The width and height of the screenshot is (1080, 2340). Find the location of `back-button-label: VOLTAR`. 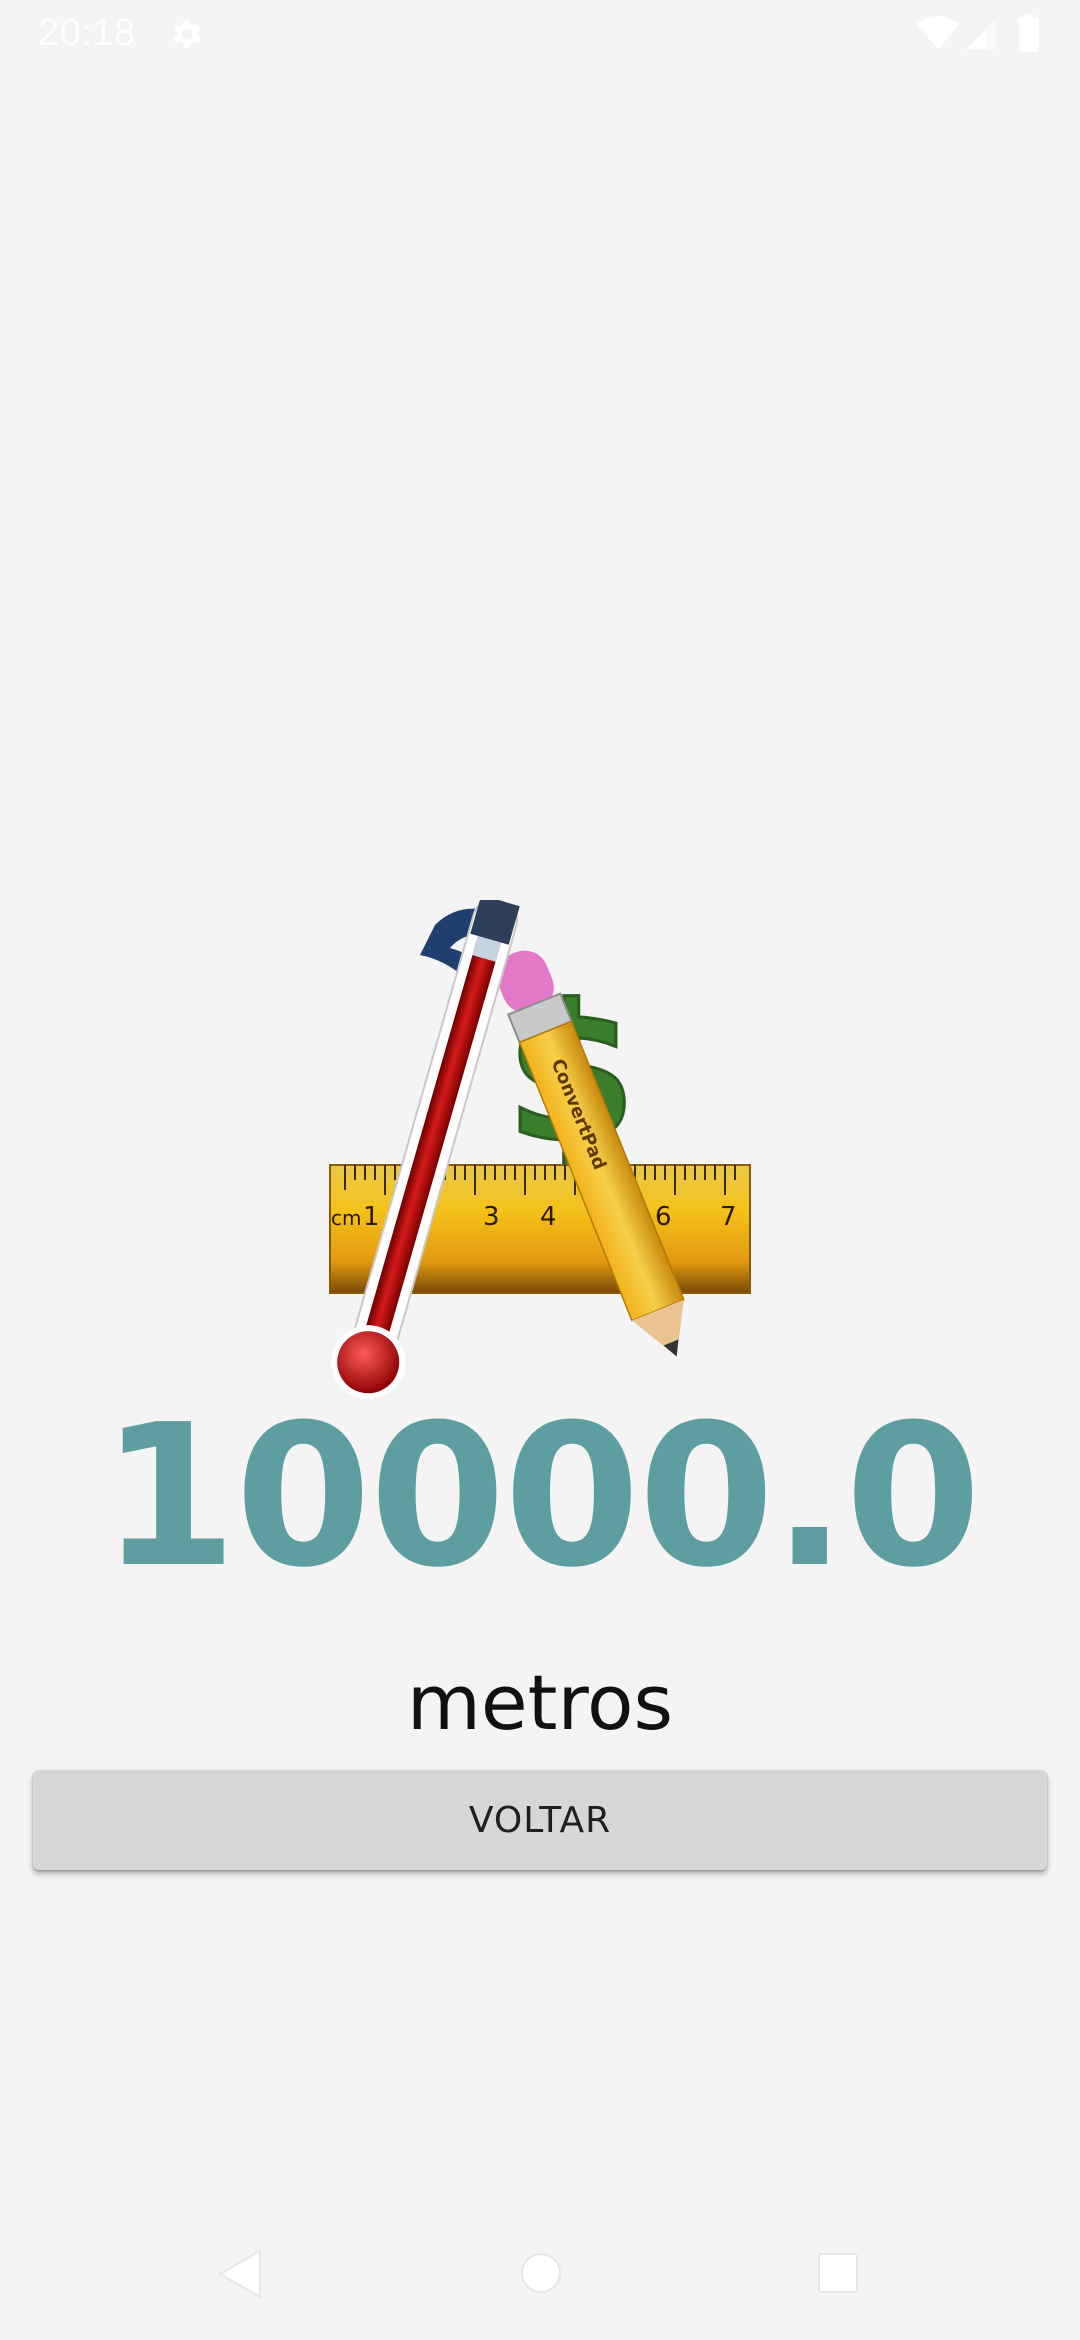

back-button-label: VOLTAR is located at coordinates (540, 1820).